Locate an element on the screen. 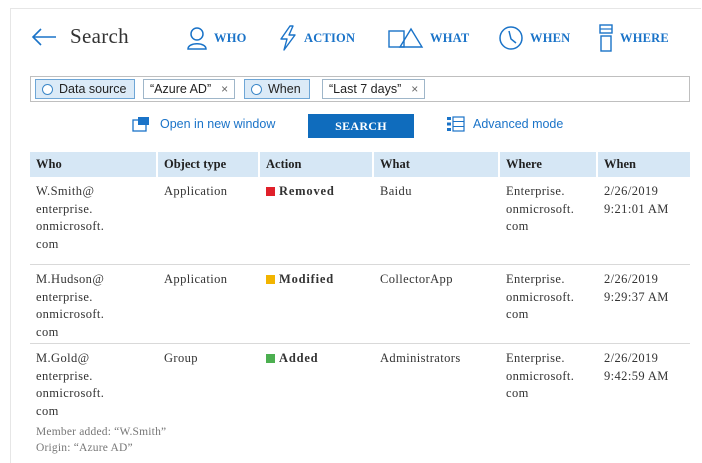 The image size is (702, 463). cell-when: 2/26/2019 9:42:59 AM is located at coordinates (644, 367).